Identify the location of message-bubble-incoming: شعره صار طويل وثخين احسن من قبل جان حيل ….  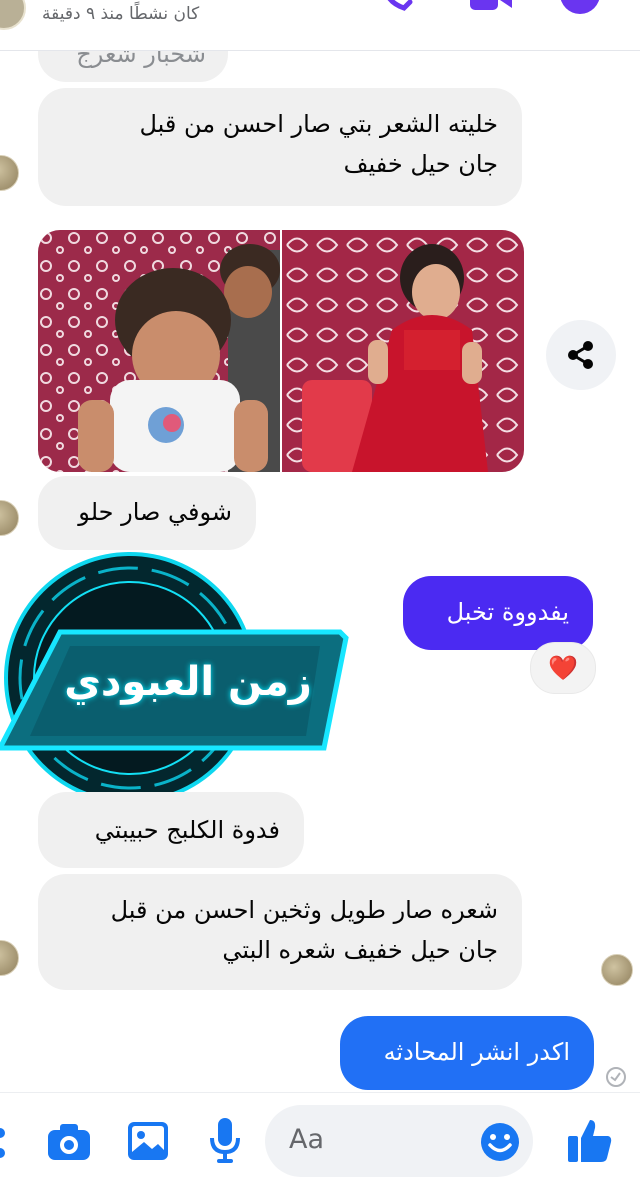
(280, 932).